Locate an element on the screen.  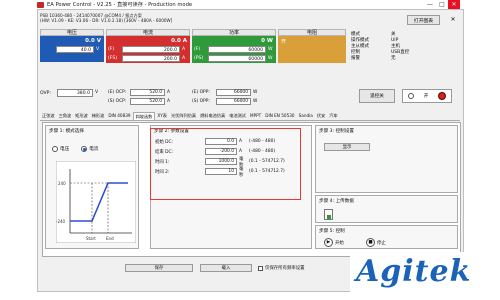
tab-sandia: Sandia is located at coordinates (306, 116).